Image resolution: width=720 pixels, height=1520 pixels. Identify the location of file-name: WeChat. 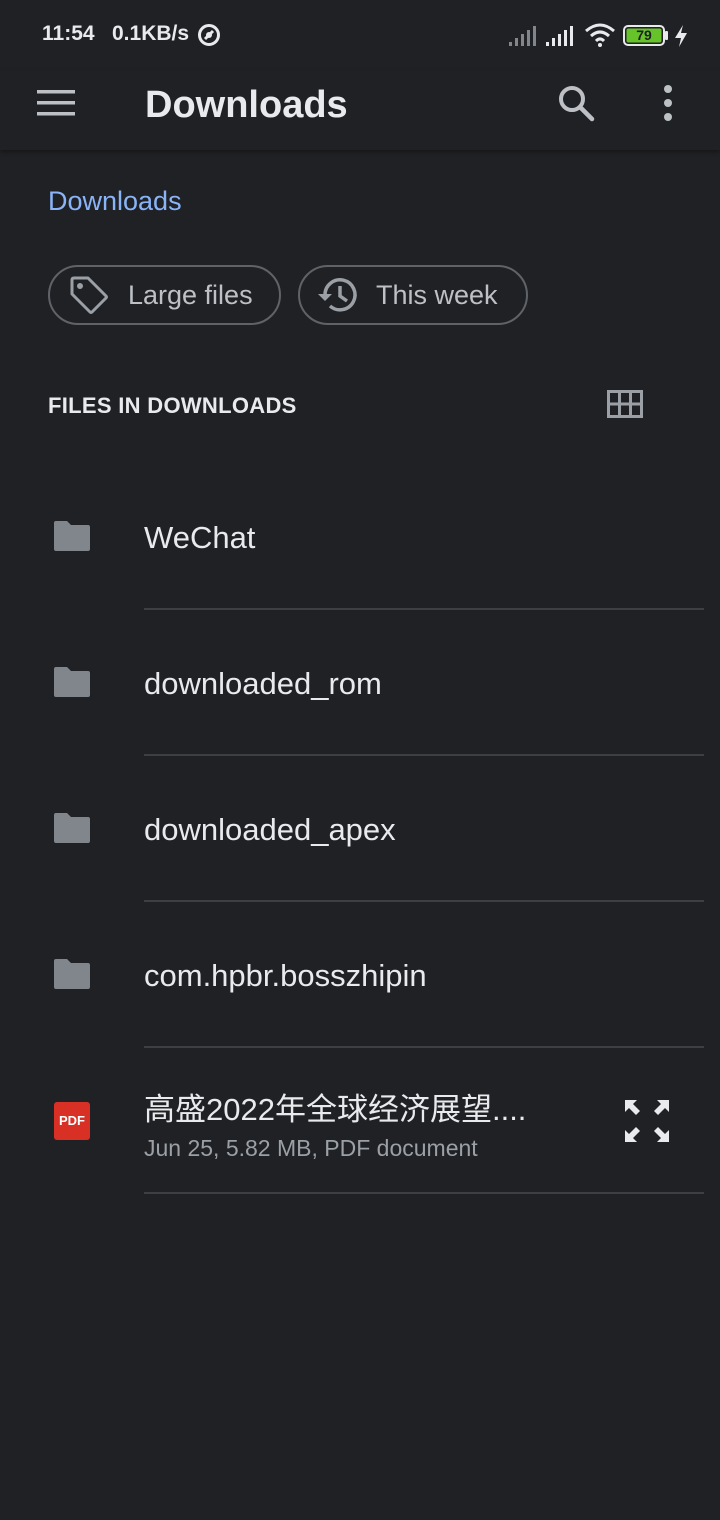
(200, 537).